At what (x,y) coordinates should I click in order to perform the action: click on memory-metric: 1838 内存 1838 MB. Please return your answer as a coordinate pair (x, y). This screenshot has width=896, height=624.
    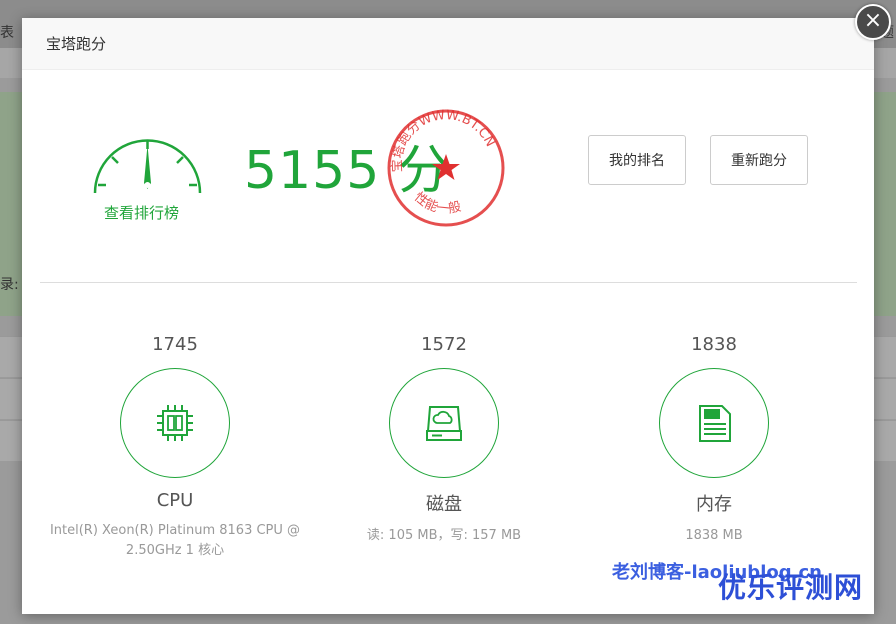
    Looking at the image, I should click on (714, 440).